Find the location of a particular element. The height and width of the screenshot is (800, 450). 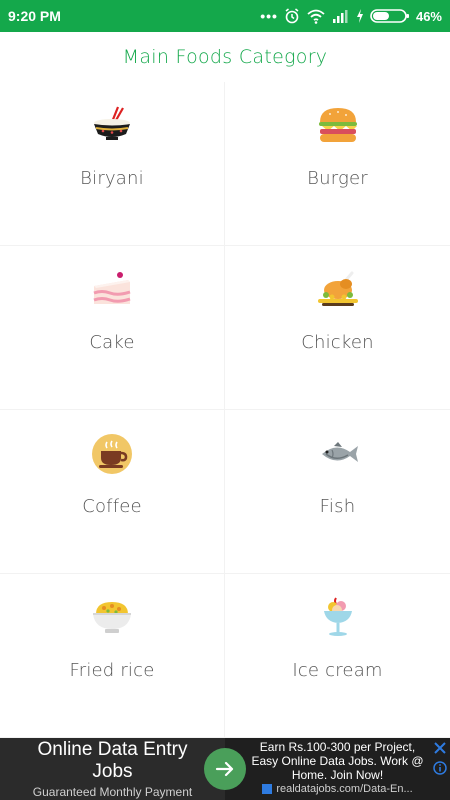

more-dots-icon: ••• is located at coordinates (269, 16).